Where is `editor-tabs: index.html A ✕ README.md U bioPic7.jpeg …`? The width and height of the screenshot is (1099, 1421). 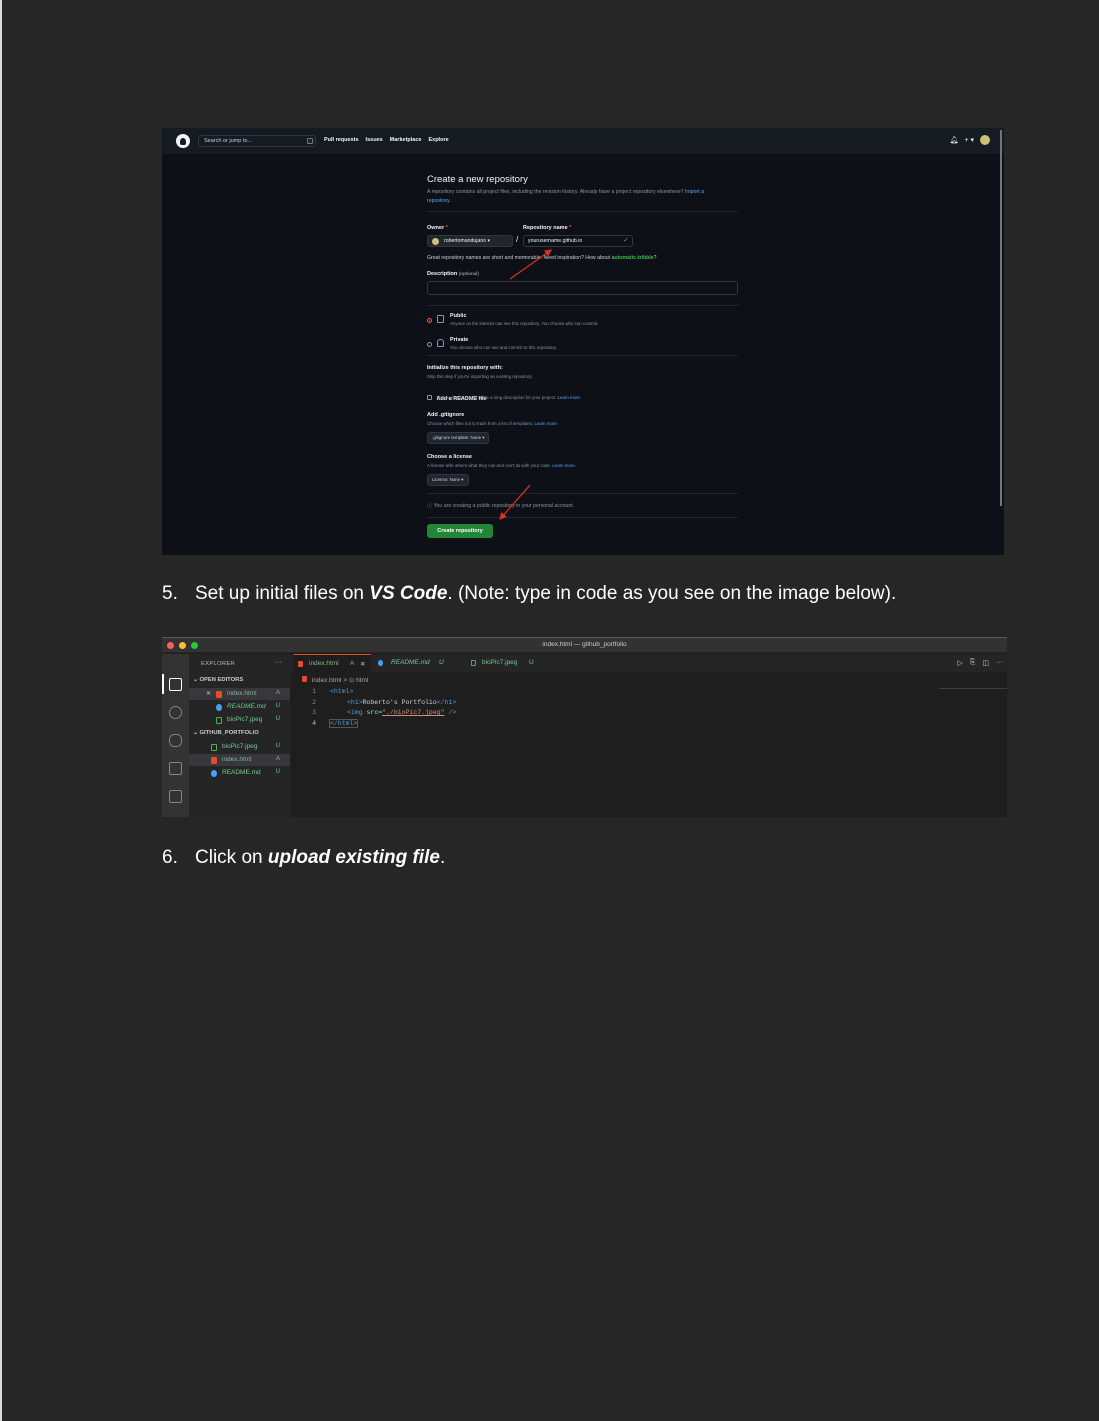
editor-tabs: index.html A ✕ README.md U bioPic7.jpeg … is located at coordinates (648, 663).